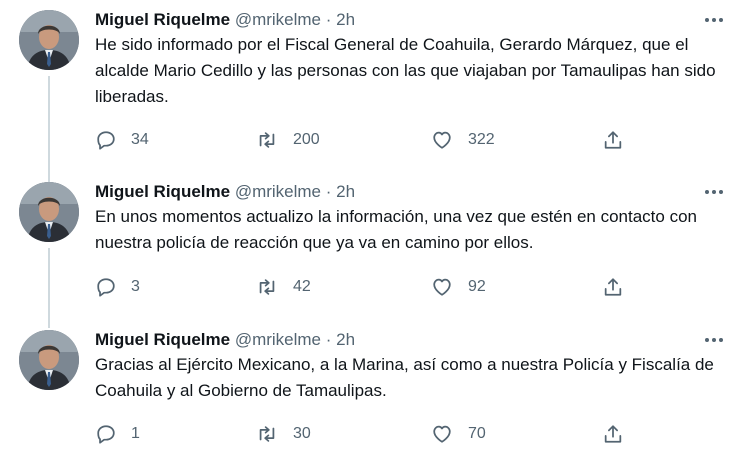 This screenshot has width=750, height=460. I want to click on like-button: 92, so click(458, 287).